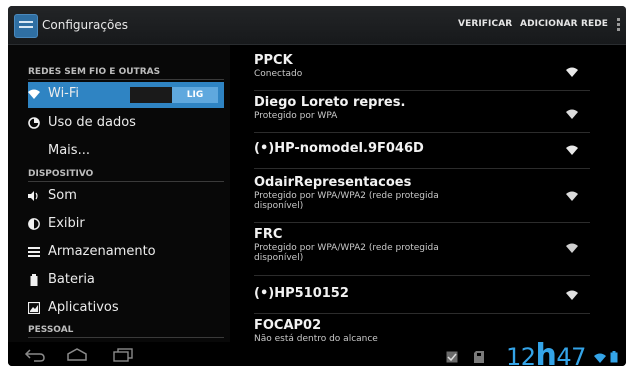 This screenshot has height=372, width=634. Describe the element at coordinates (571, 354) in the screenshot. I see `clock-minute: 47` at that location.